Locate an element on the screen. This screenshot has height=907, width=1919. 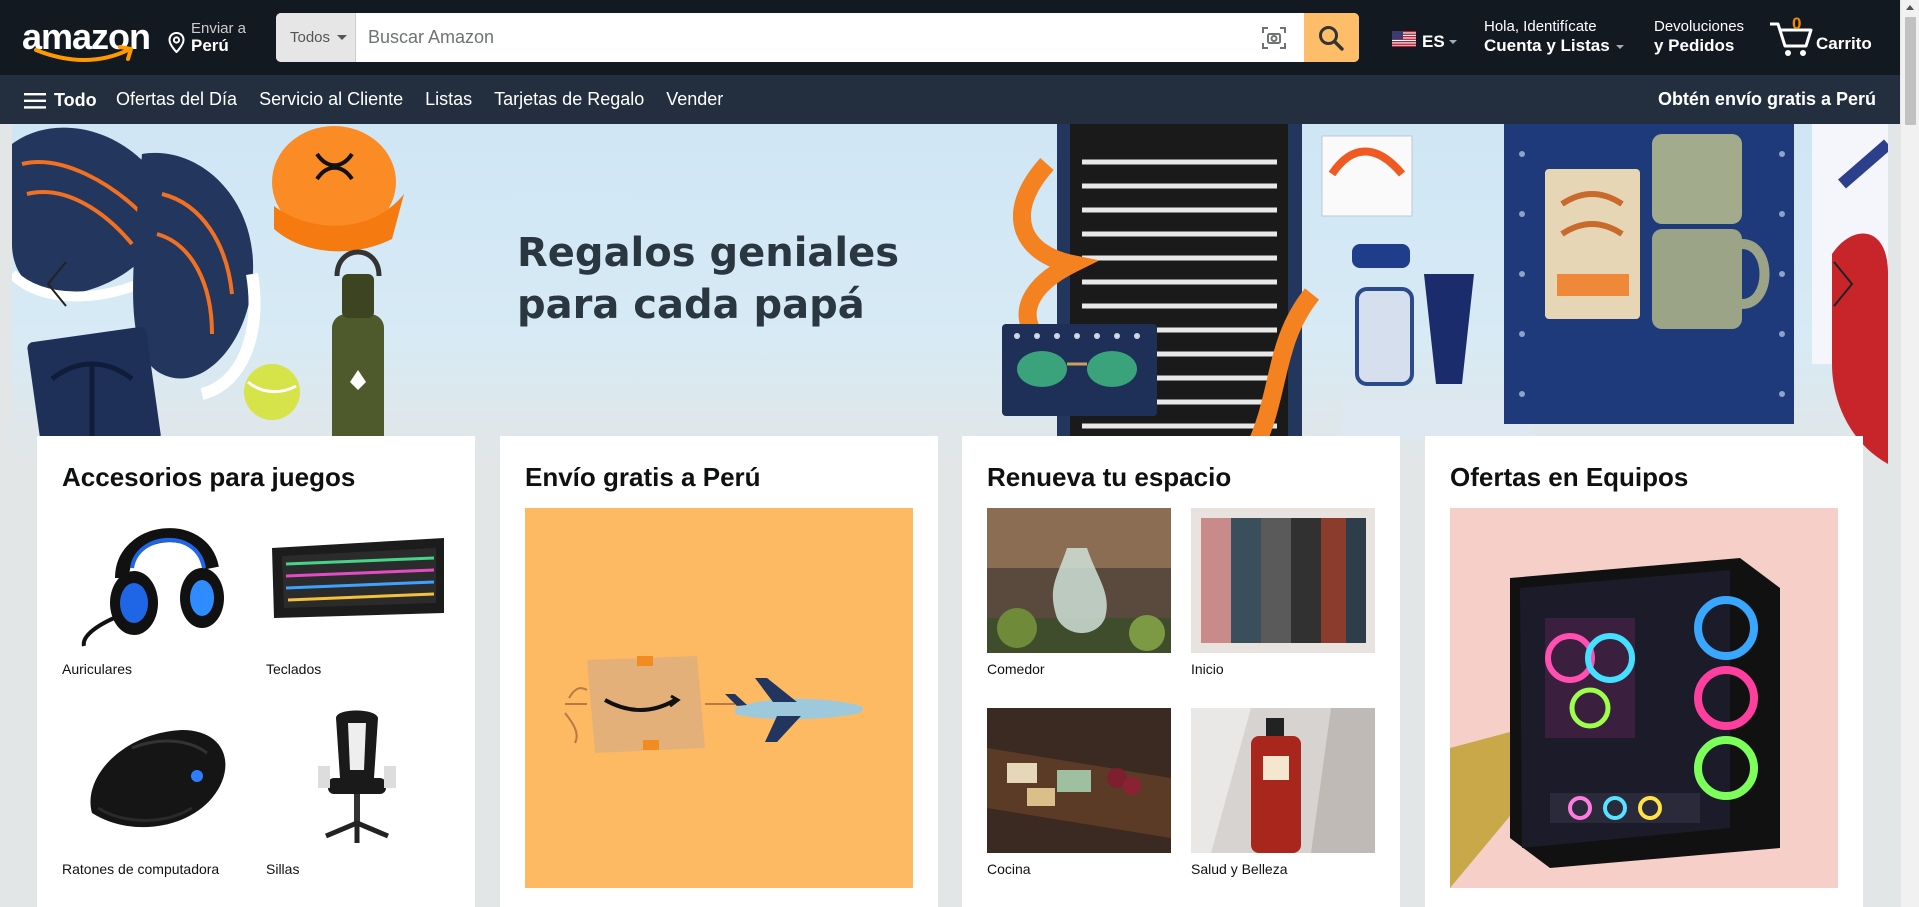
keyboard-image is located at coordinates (358, 580).